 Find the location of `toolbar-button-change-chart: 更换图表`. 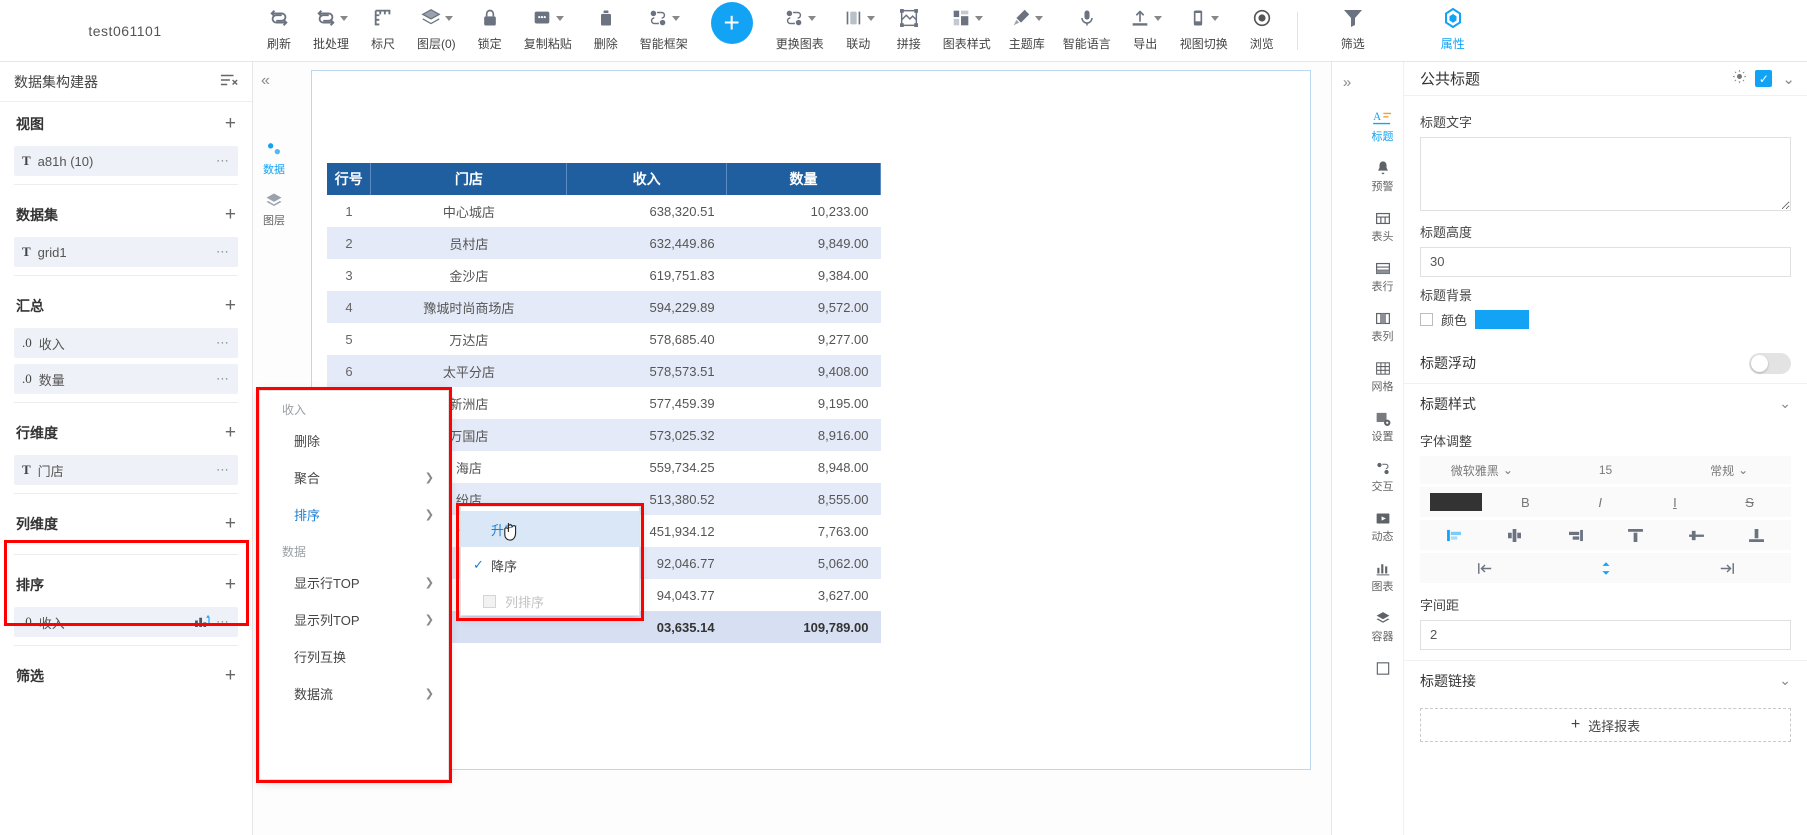

toolbar-button-change-chart: 更换图表 is located at coordinates (800, 31).